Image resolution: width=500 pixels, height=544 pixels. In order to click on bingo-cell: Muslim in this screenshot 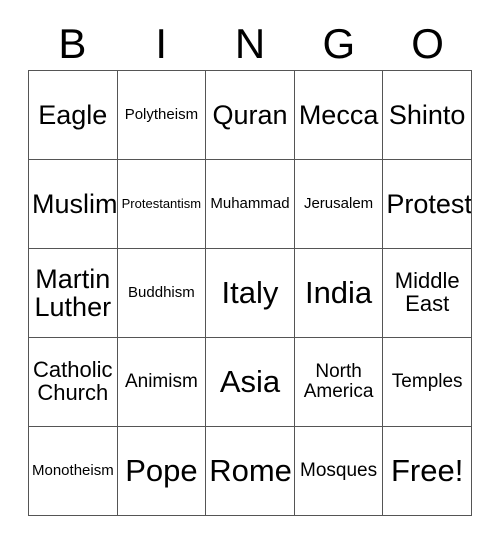, I will do `click(73, 204)`.